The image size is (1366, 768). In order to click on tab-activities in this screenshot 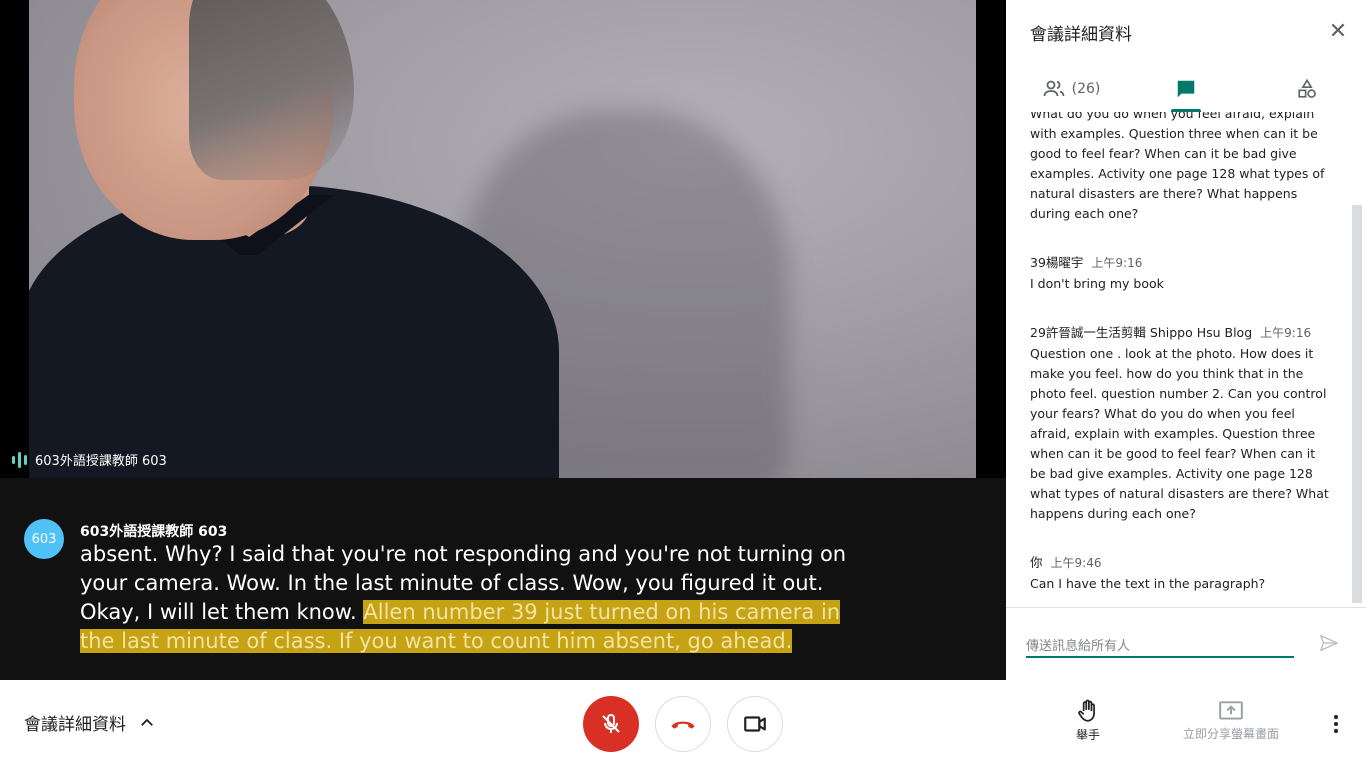, I will do `click(1307, 89)`.